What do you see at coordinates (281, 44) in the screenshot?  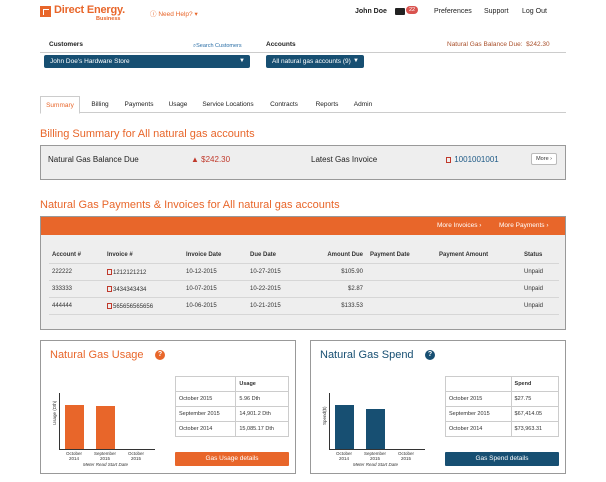 I see `accounts-label: Accounts` at bounding box center [281, 44].